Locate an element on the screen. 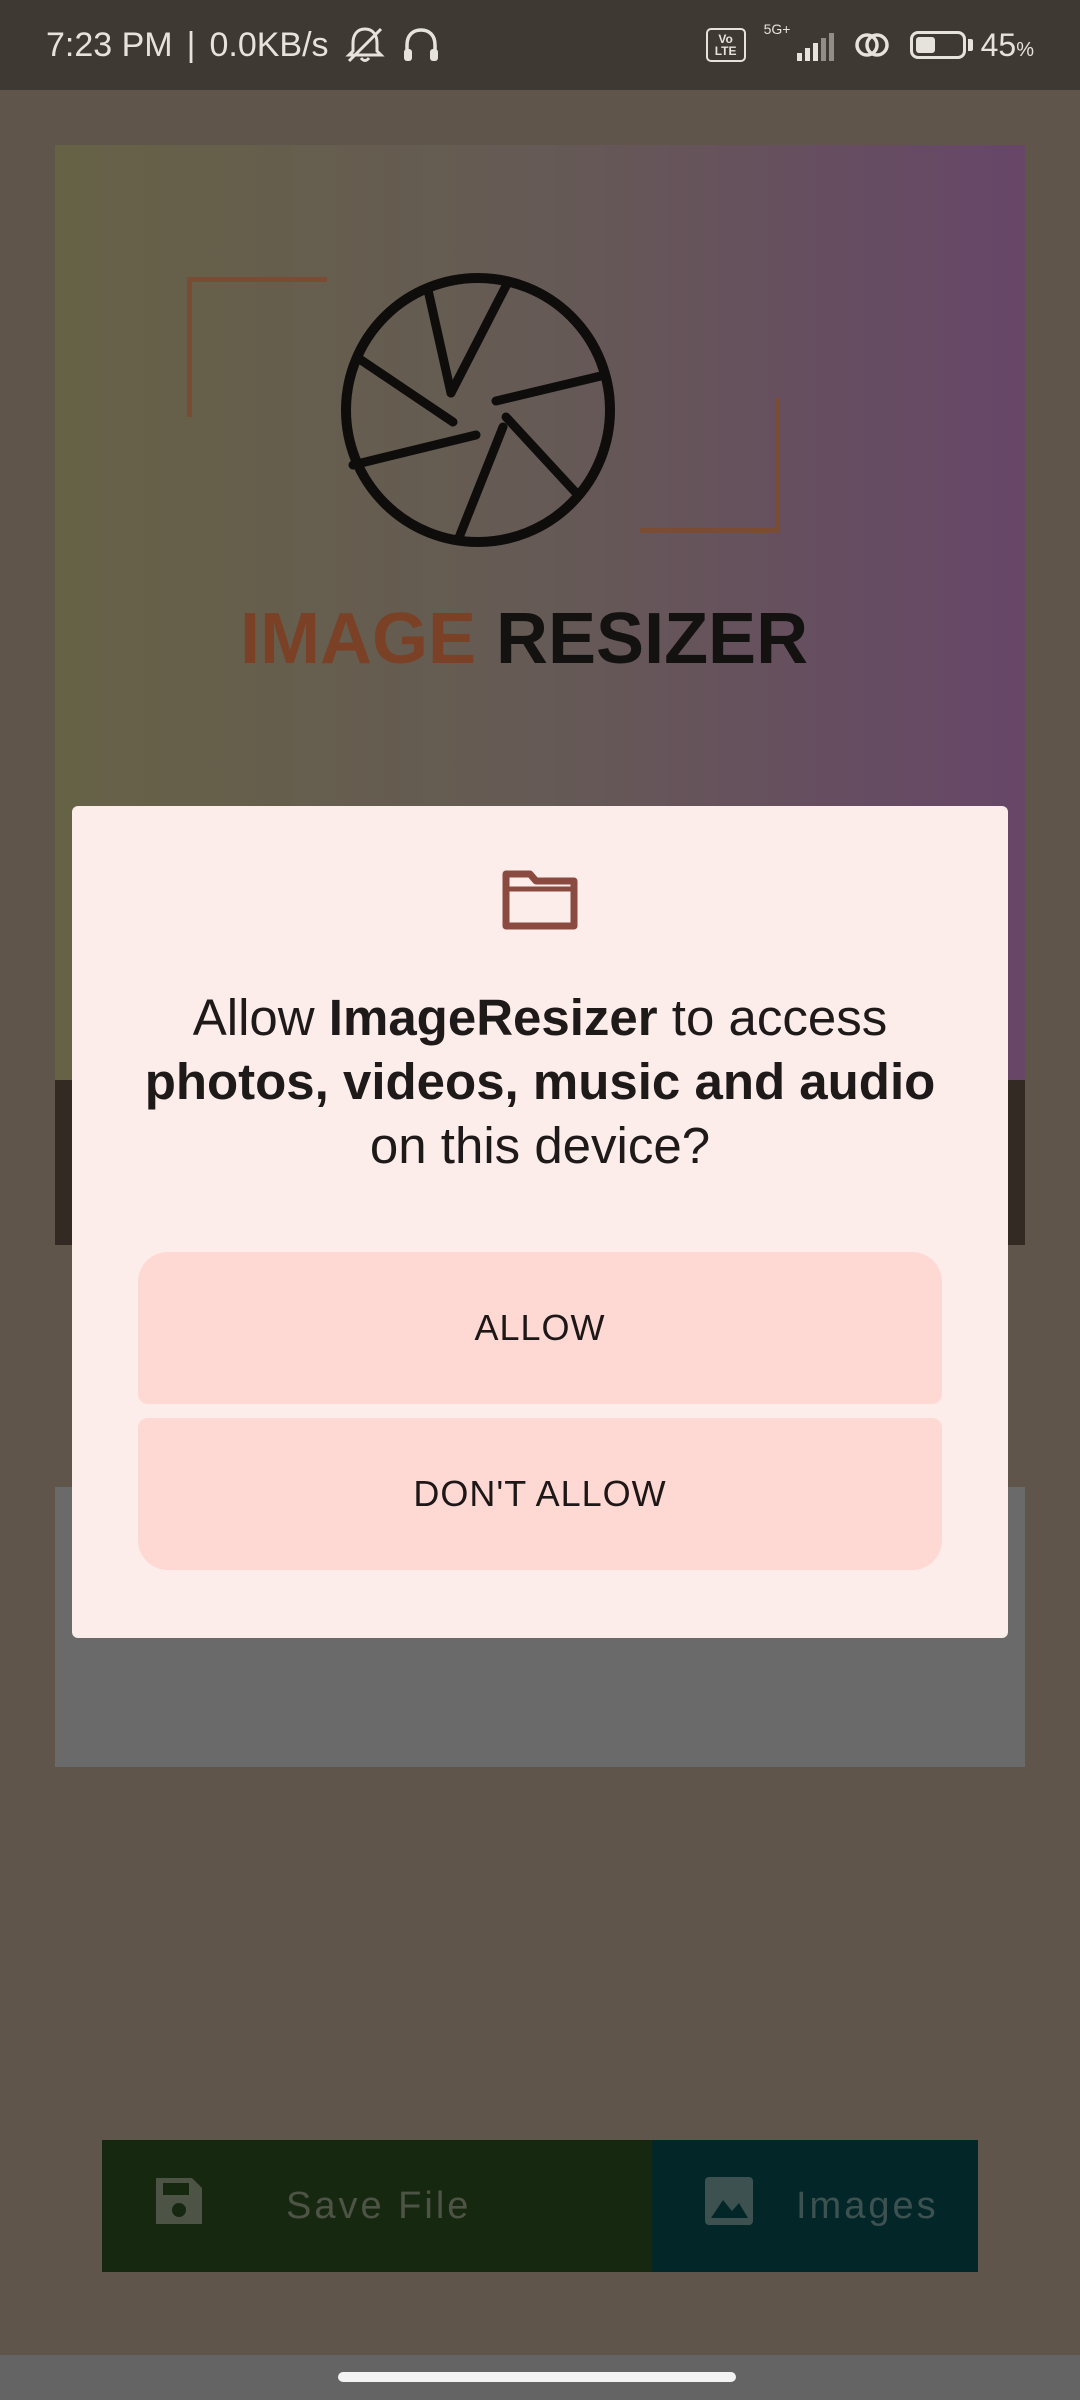 The image size is (1080, 2400). save-file-button: Save File is located at coordinates (377, 2206).